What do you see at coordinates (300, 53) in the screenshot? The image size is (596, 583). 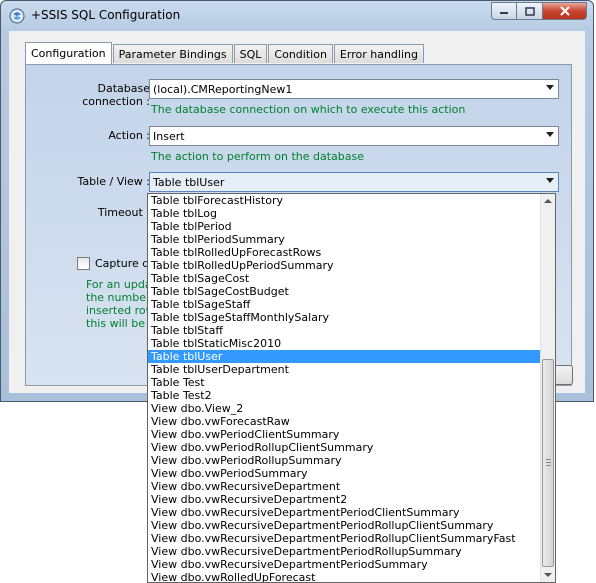 I see `tab-condition: Condition` at bounding box center [300, 53].